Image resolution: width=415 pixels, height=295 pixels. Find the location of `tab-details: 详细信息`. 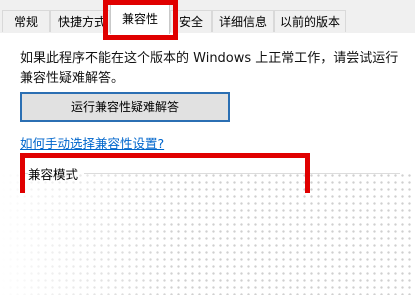

tab-details: 详细信息 is located at coordinates (243, 21).